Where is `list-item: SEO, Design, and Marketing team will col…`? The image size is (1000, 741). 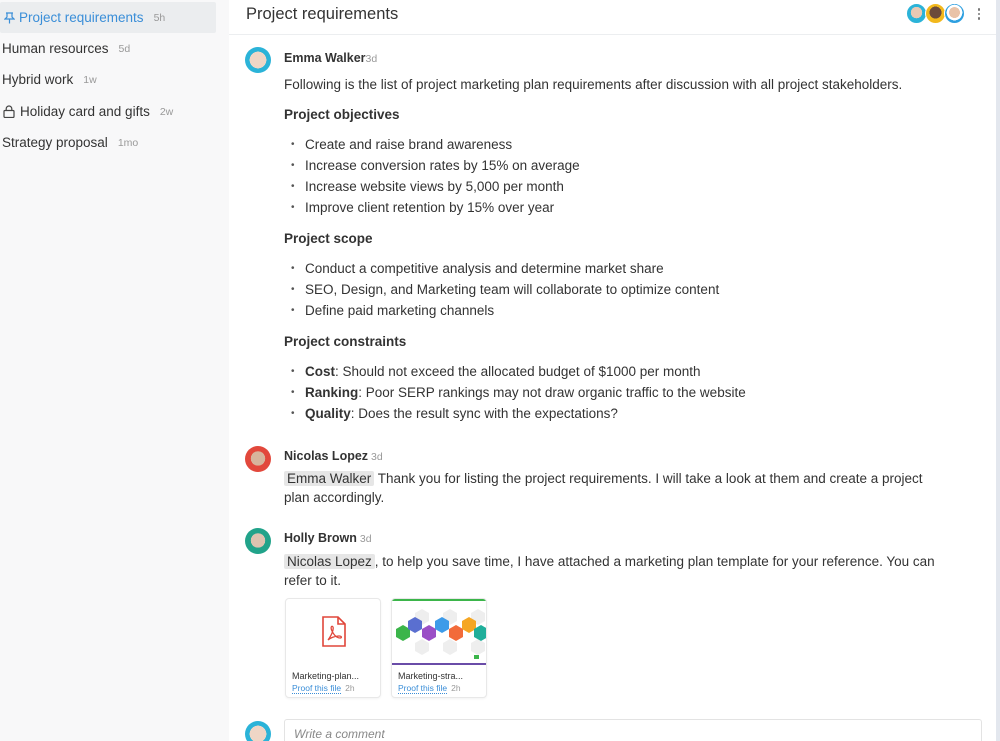
list-item: SEO, Design, and Marketing team will col… is located at coordinates (624, 289).